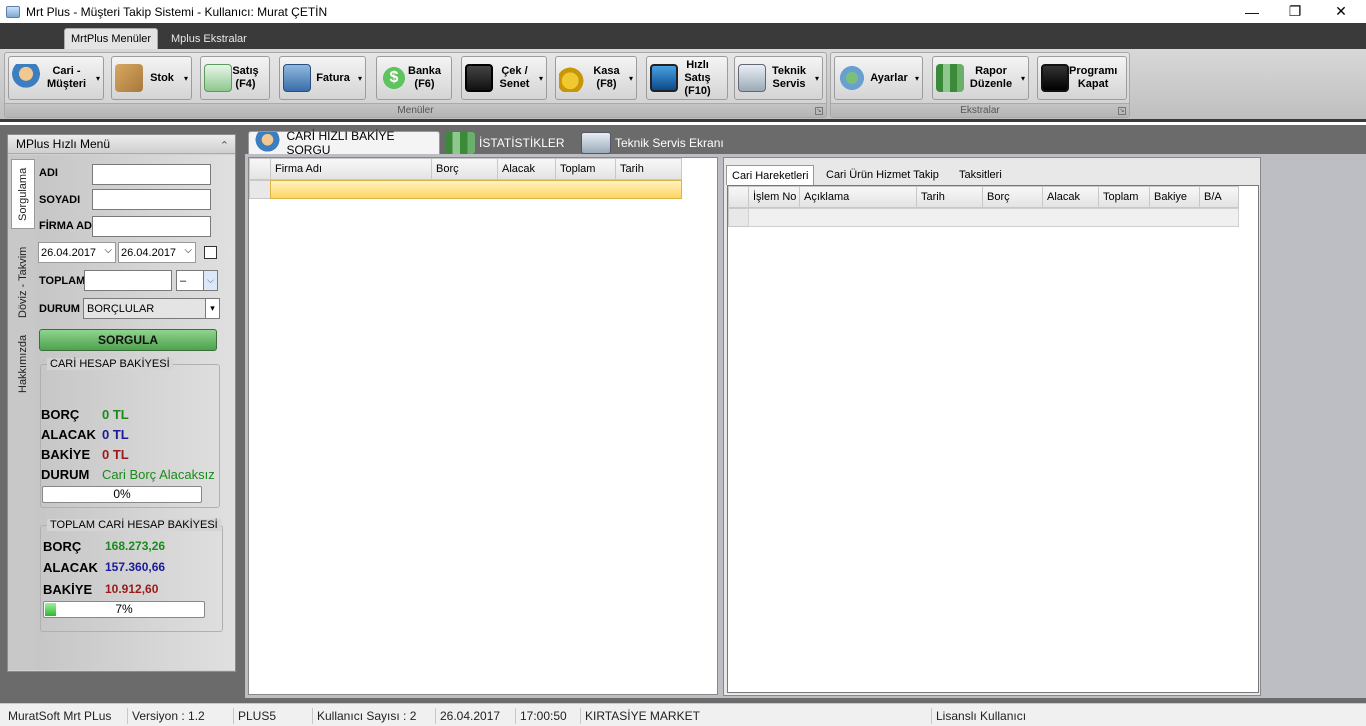 This screenshot has width=1366, height=726. I want to click on ayarlar-button: Ayarlar ▾, so click(878, 78).